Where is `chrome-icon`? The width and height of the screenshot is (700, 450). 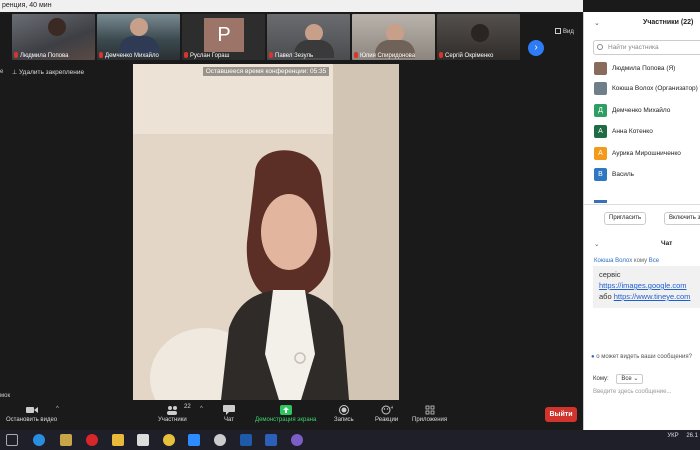
chrome-icon is located at coordinates (169, 440).